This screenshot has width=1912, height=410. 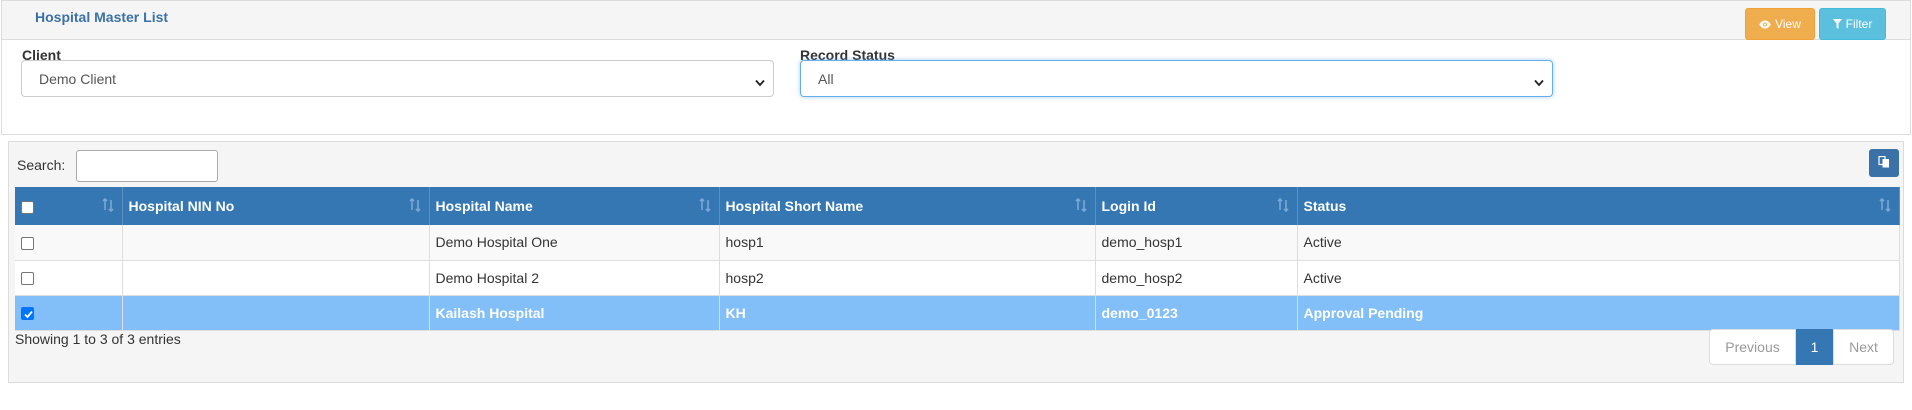 What do you see at coordinates (1752, 347) in the screenshot?
I see `previous-page-button: Previous` at bounding box center [1752, 347].